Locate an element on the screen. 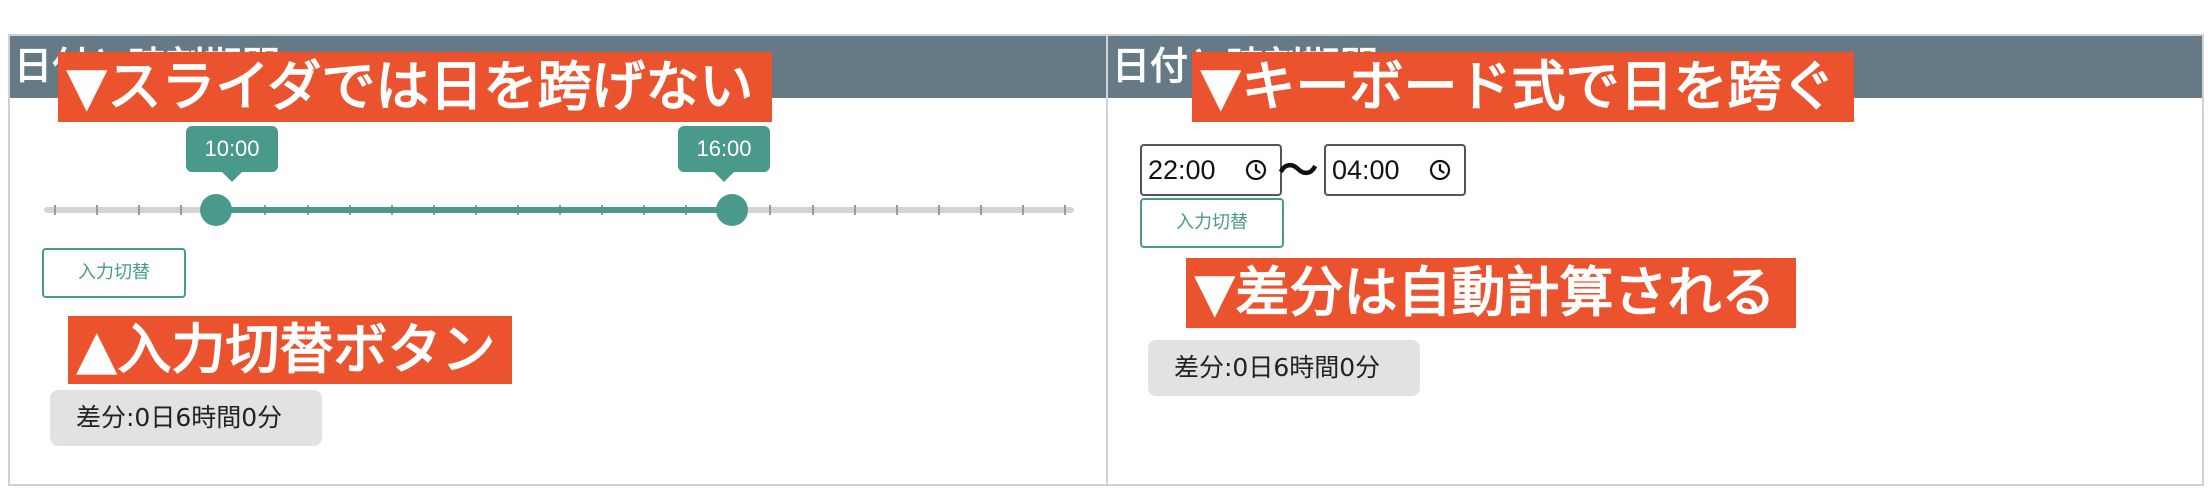  annotation-slider-note: ▼スライダでは日を跨げない is located at coordinates (415, 87).